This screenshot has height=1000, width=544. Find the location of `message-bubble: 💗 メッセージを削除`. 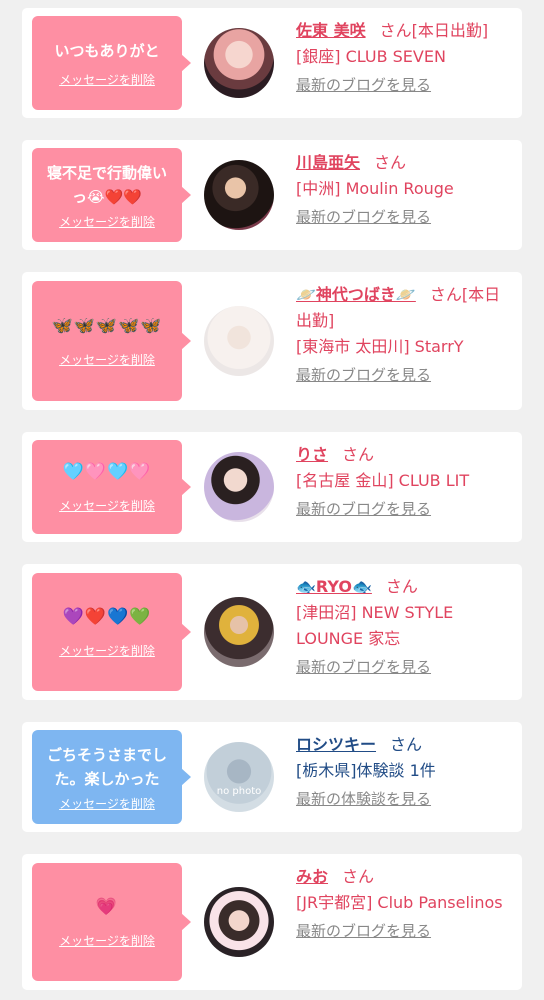

message-bubble: 💗 メッセージを削除 is located at coordinates (111, 922).